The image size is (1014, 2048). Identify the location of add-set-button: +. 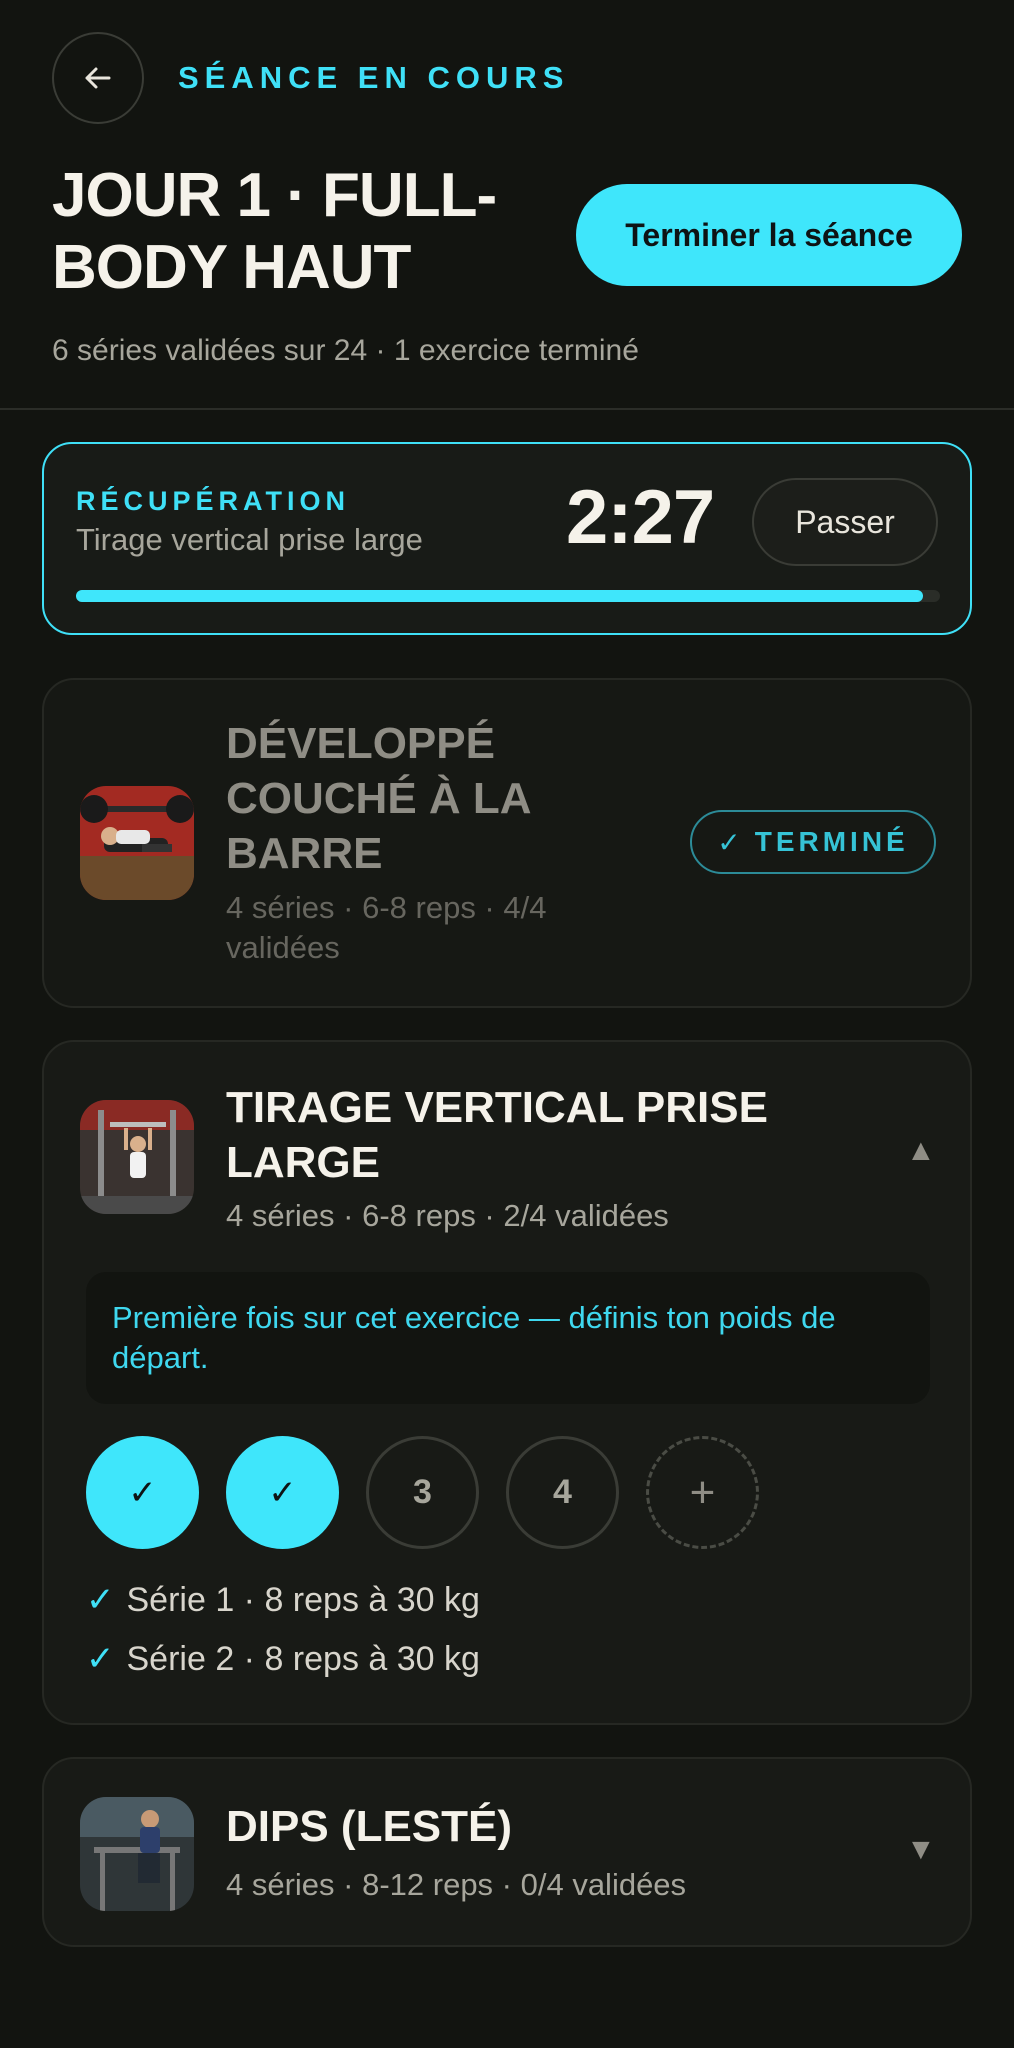
(702, 1492).